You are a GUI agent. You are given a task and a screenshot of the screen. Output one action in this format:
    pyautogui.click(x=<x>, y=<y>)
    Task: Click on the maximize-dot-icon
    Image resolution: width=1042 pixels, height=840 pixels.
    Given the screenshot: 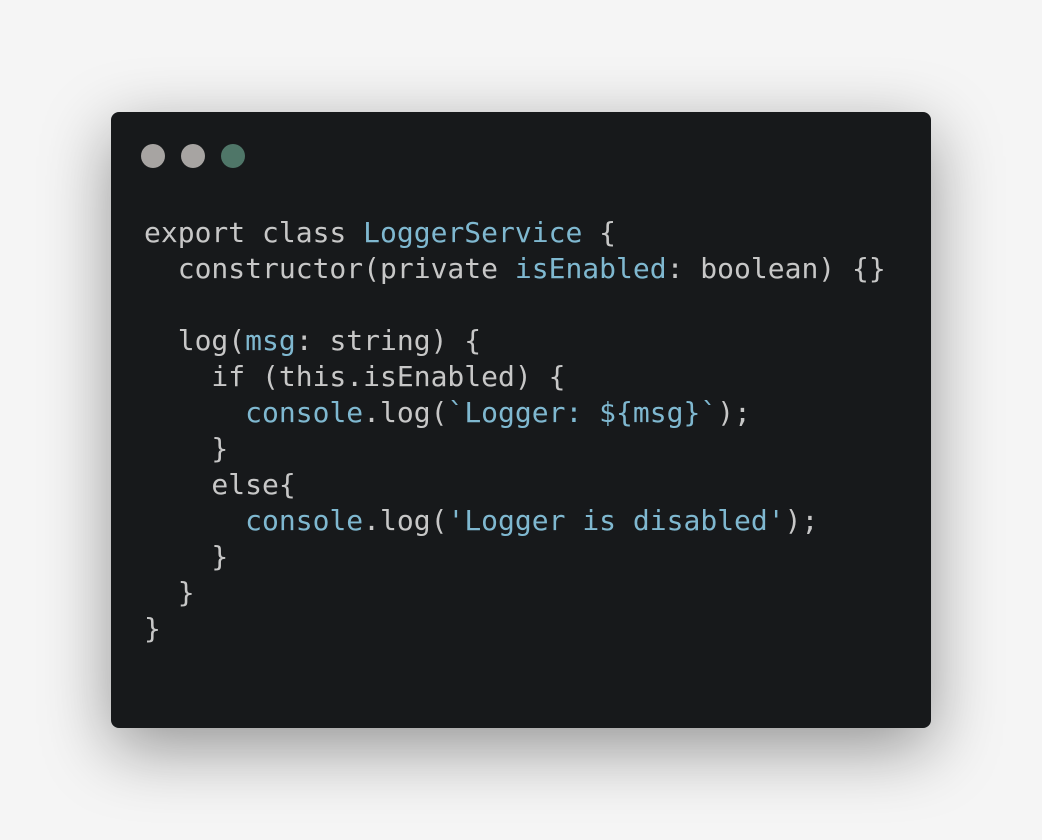 What is the action you would take?
    pyautogui.click(x=233, y=156)
    